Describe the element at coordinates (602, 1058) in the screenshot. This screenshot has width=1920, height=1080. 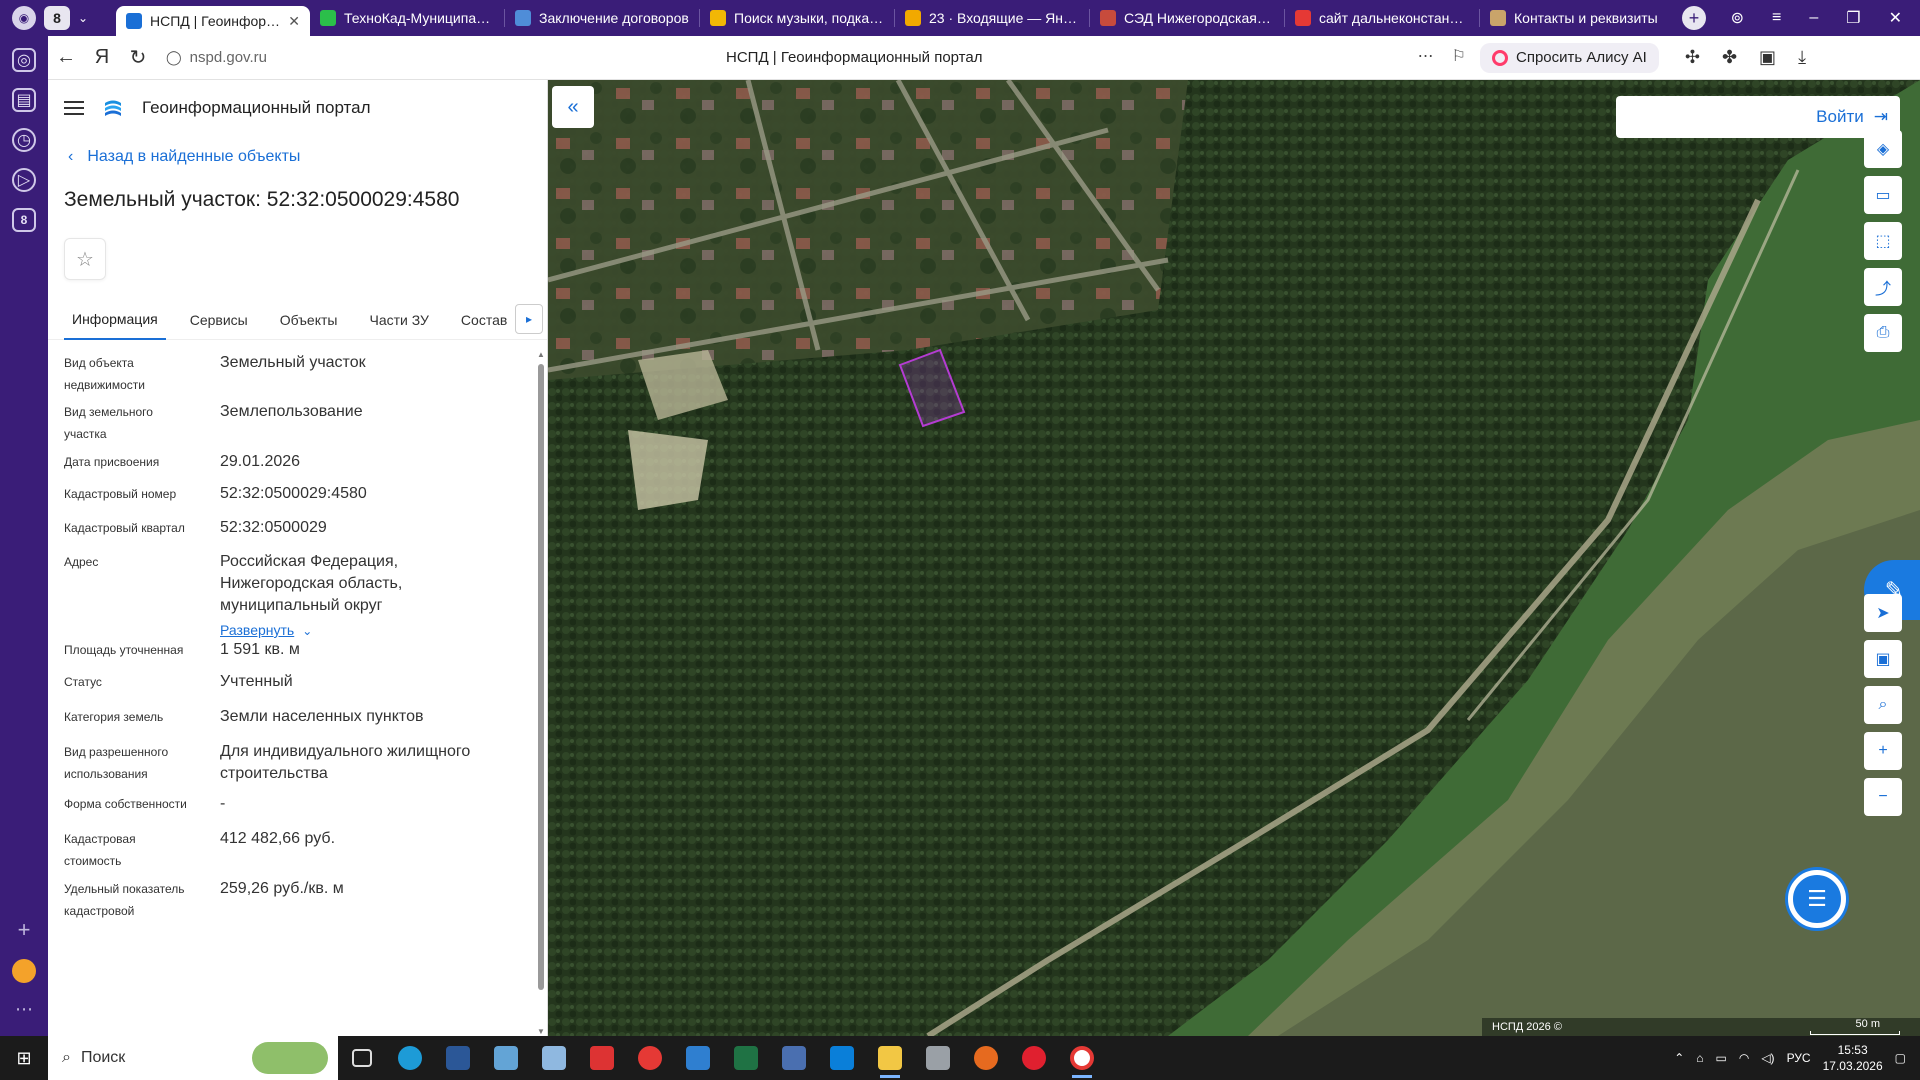
I see `pdf-app-icon` at that location.